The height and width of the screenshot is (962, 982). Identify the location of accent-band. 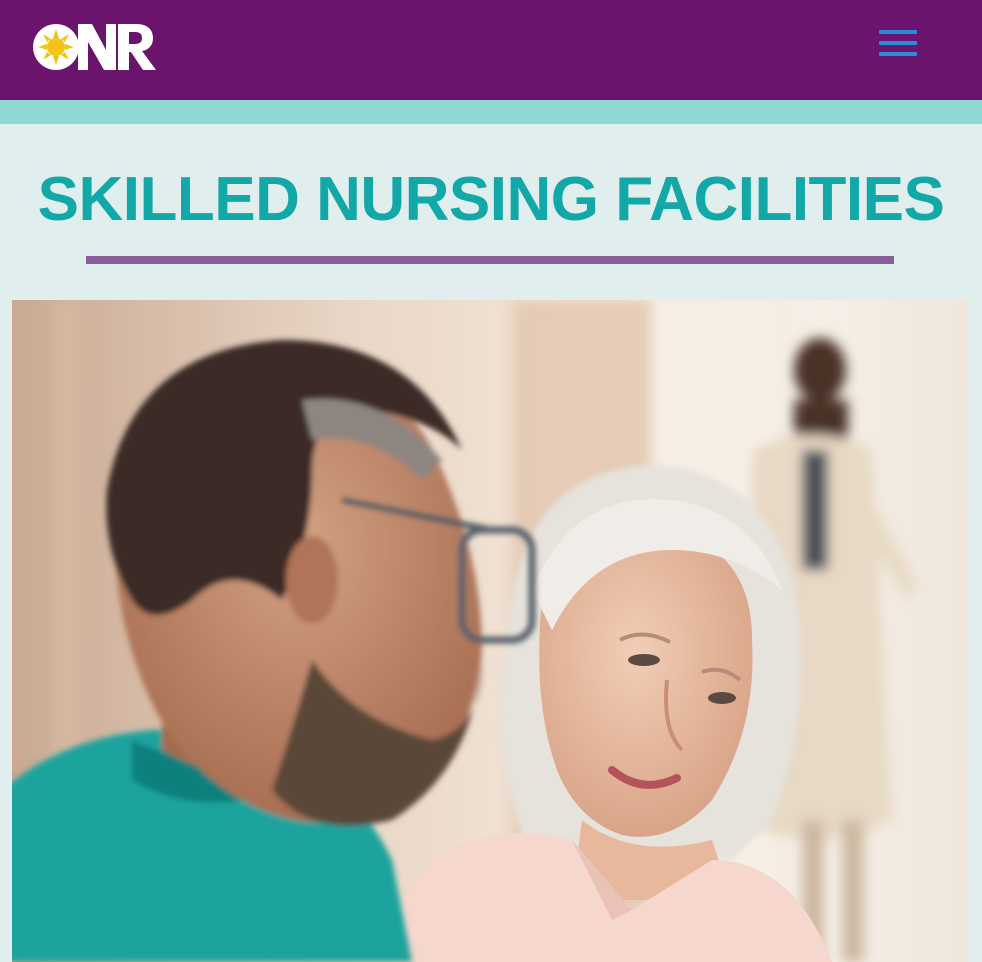
(491, 112).